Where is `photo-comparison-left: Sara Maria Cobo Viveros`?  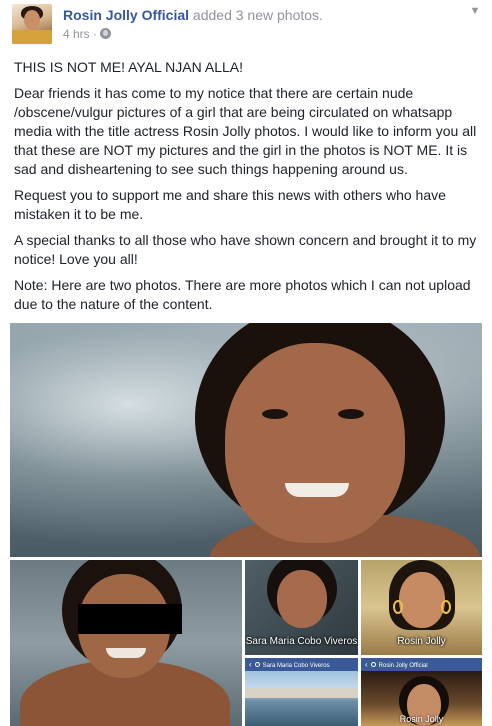
photo-comparison-left: Sara Maria Cobo Viveros is located at coordinates (301, 607).